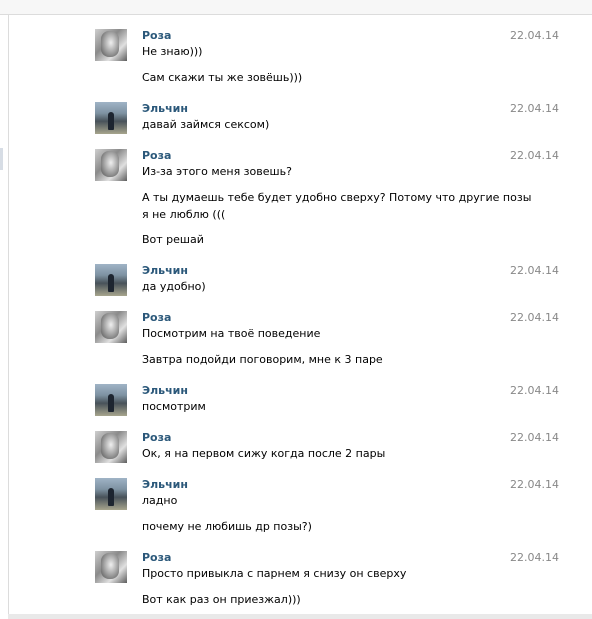 The height and width of the screenshot is (619, 592). I want to click on message-text: давай займся сексом), so click(206, 124).